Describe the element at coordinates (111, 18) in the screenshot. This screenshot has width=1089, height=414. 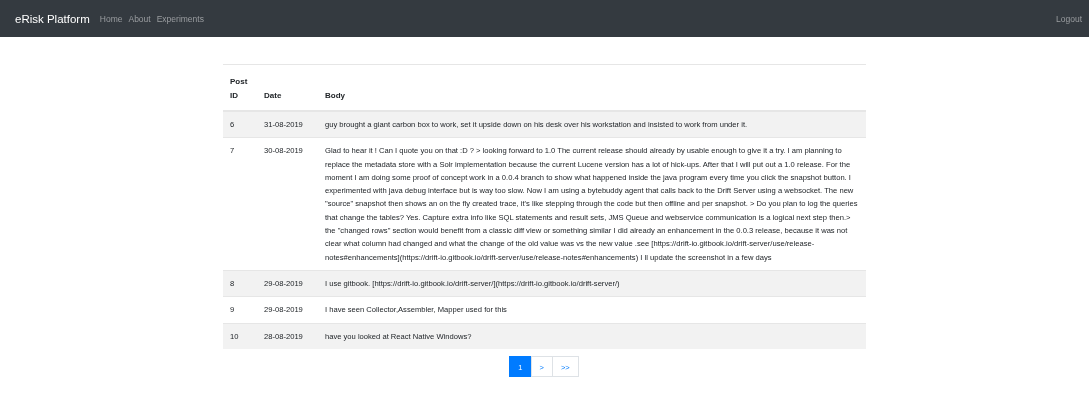
I see `nav-link: Home` at that location.